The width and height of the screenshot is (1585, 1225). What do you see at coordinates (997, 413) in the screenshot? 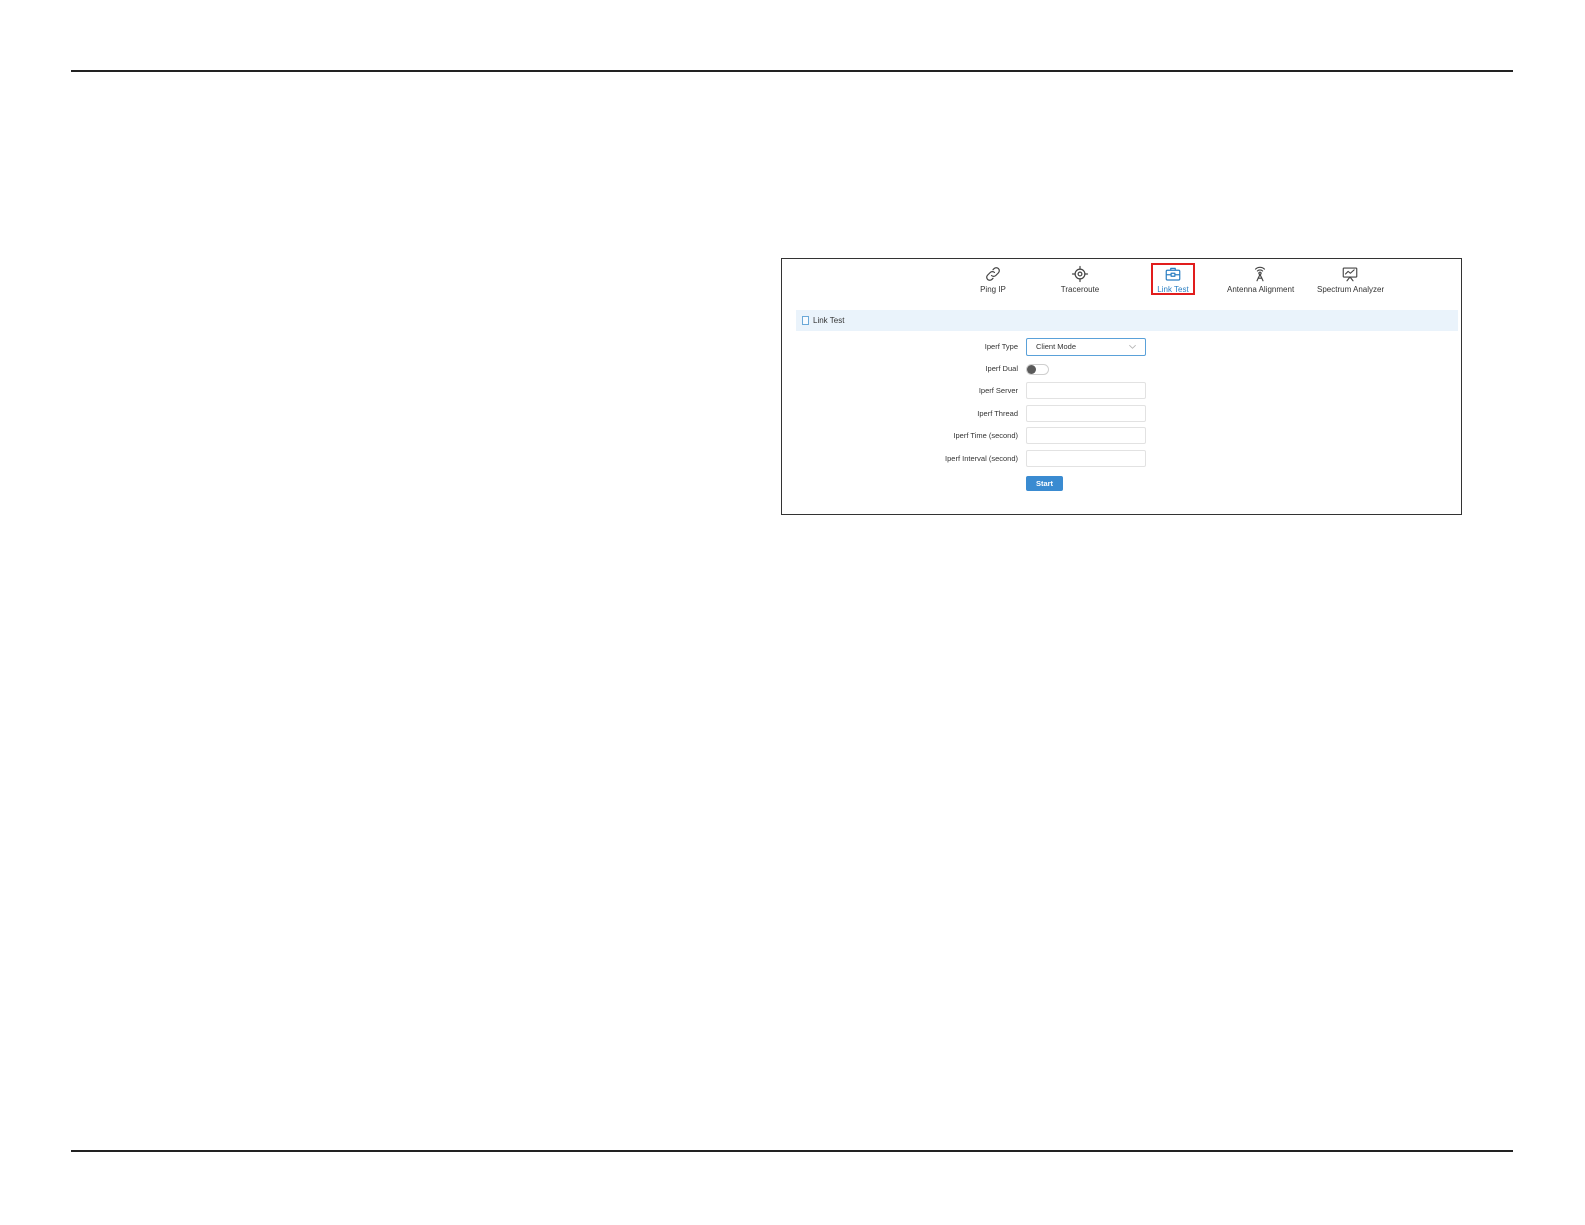
I see `iperf-thread-label: Iperf Thread` at bounding box center [997, 413].